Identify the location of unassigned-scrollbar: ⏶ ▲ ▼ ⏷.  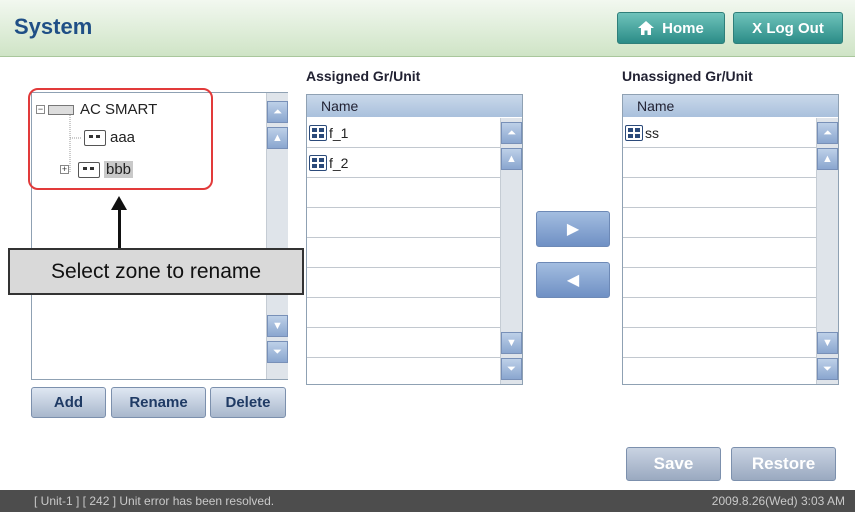
(827, 251).